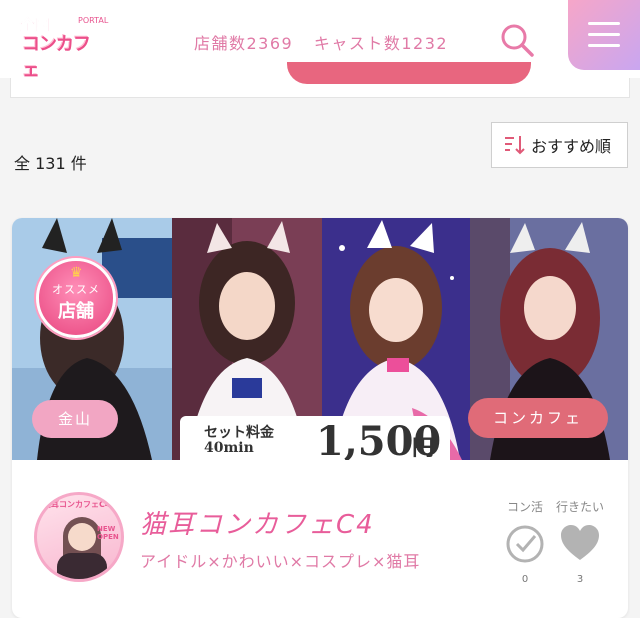 This screenshot has width=640, height=618. What do you see at coordinates (580, 579) in the screenshot?
I see `want-count: 3` at bounding box center [580, 579].